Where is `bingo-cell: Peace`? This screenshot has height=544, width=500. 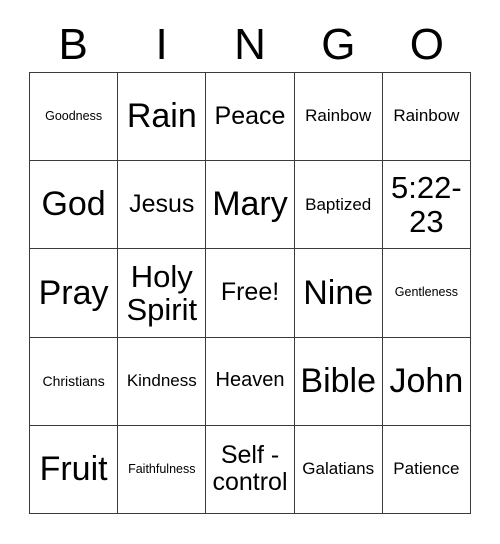 bingo-cell: Peace is located at coordinates (250, 117).